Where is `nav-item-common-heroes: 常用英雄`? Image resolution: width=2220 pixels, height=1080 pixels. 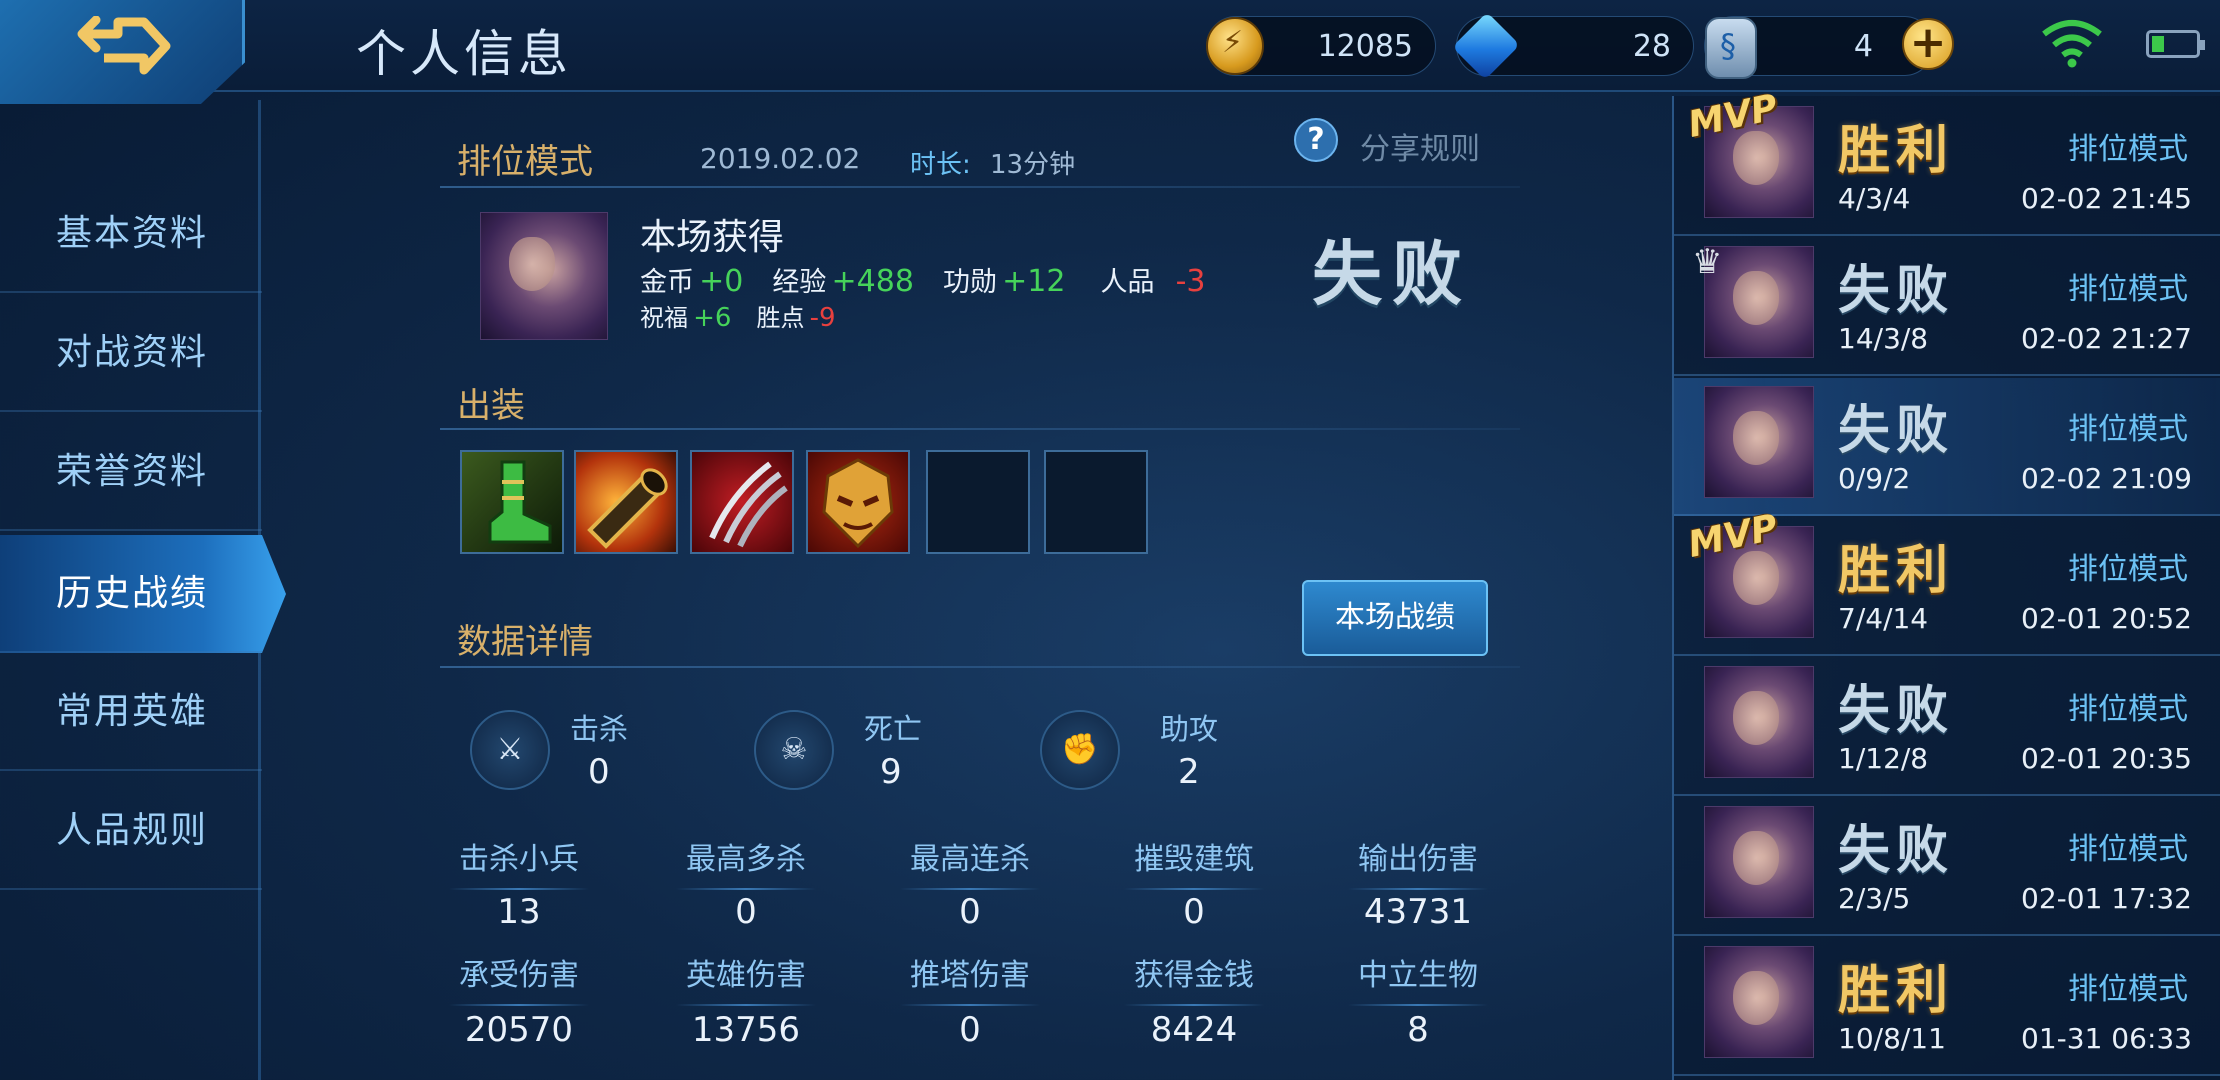
nav-item-common-heroes: 常用英雄 is located at coordinates (131, 712).